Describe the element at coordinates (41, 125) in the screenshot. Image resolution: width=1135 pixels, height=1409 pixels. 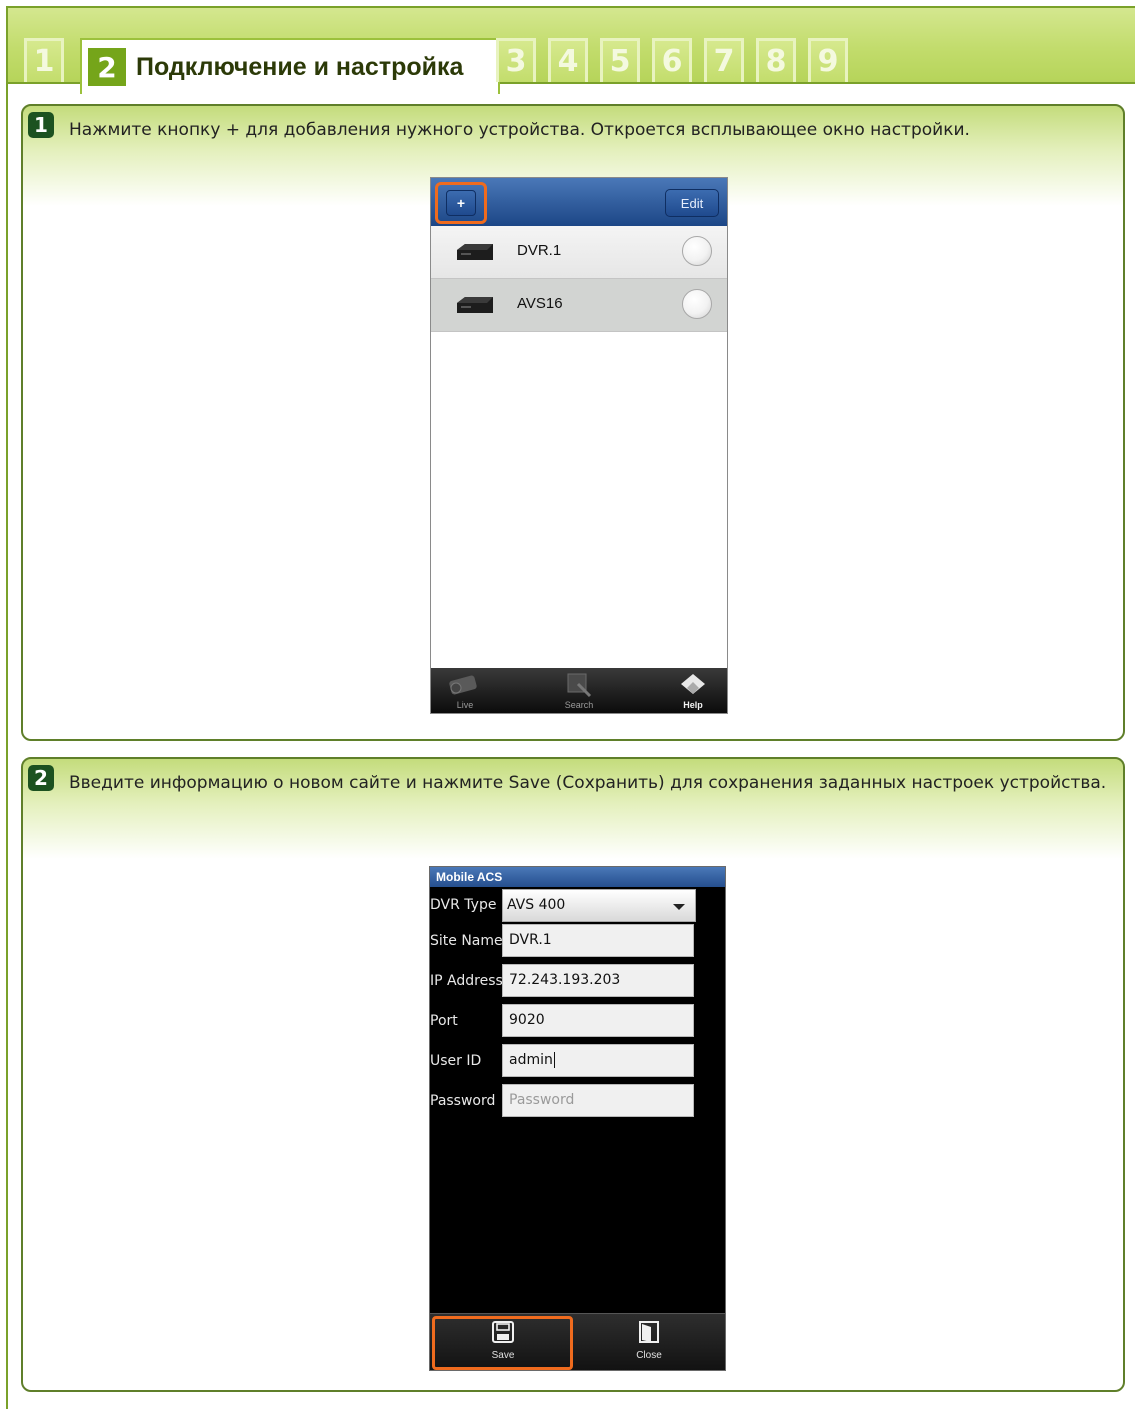
I see `step-1-badge: 1` at that location.